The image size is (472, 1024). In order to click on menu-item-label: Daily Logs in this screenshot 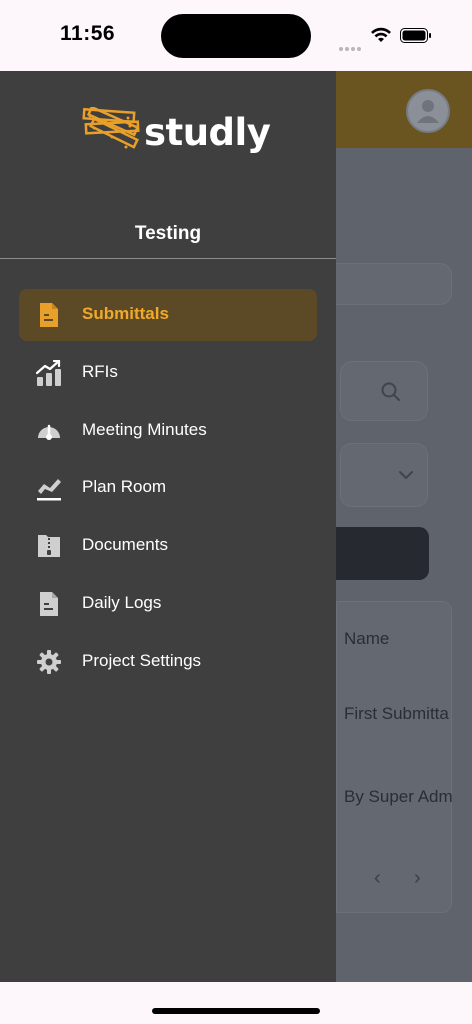, I will do `click(122, 602)`.